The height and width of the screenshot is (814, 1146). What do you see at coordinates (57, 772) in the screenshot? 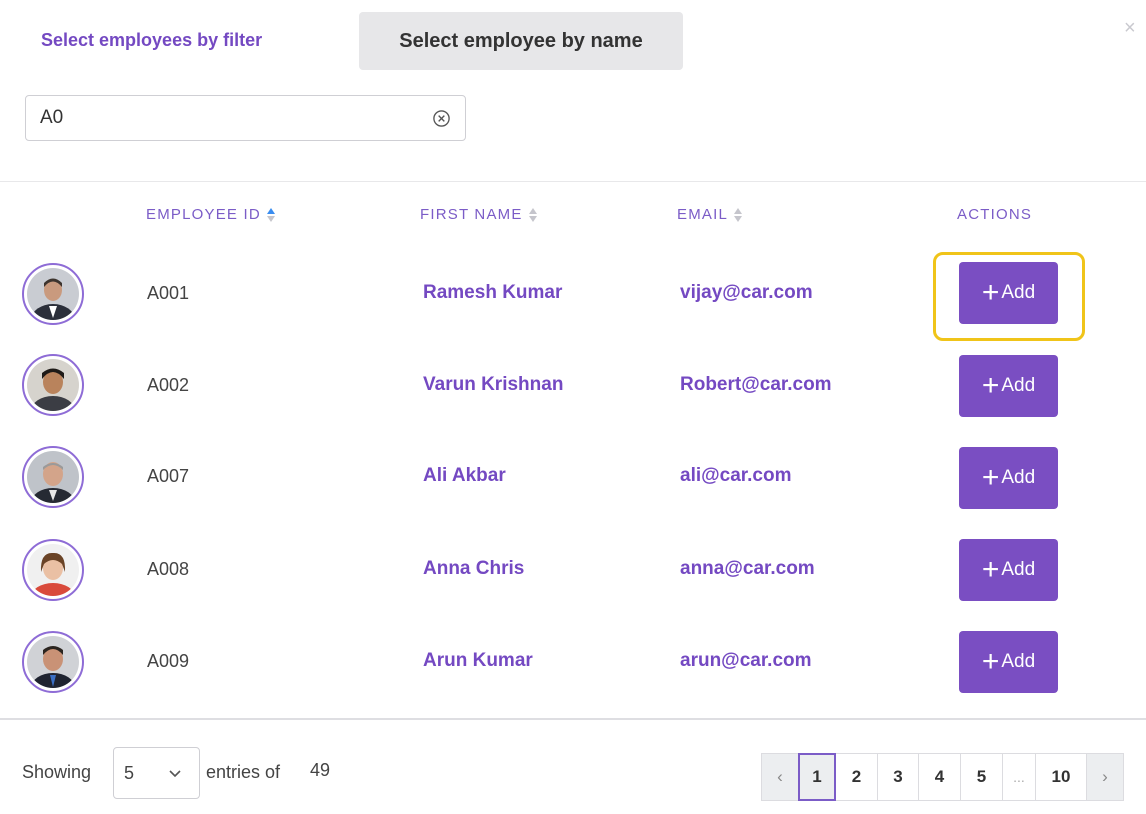
I see `showing-label: Showing` at bounding box center [57, 772].